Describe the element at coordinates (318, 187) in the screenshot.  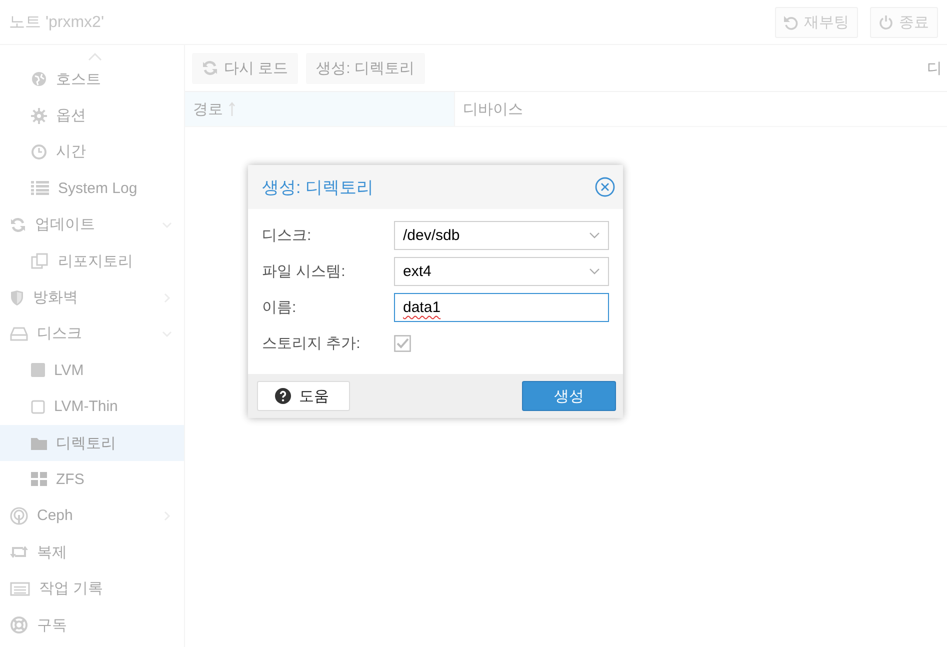
I see `dialog-title: 생성: 디렉토리` at that location.